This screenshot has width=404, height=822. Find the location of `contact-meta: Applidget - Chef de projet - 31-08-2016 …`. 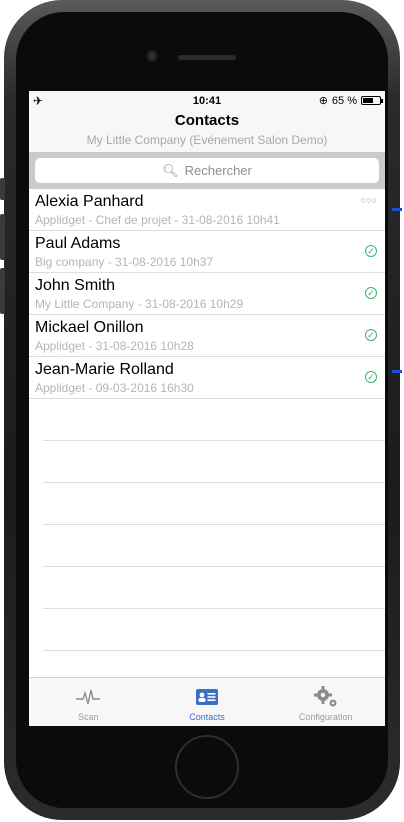

contact-meta: Applidget - Chef de projet - 31-08-2016 … is located at coordinates (157, 220).